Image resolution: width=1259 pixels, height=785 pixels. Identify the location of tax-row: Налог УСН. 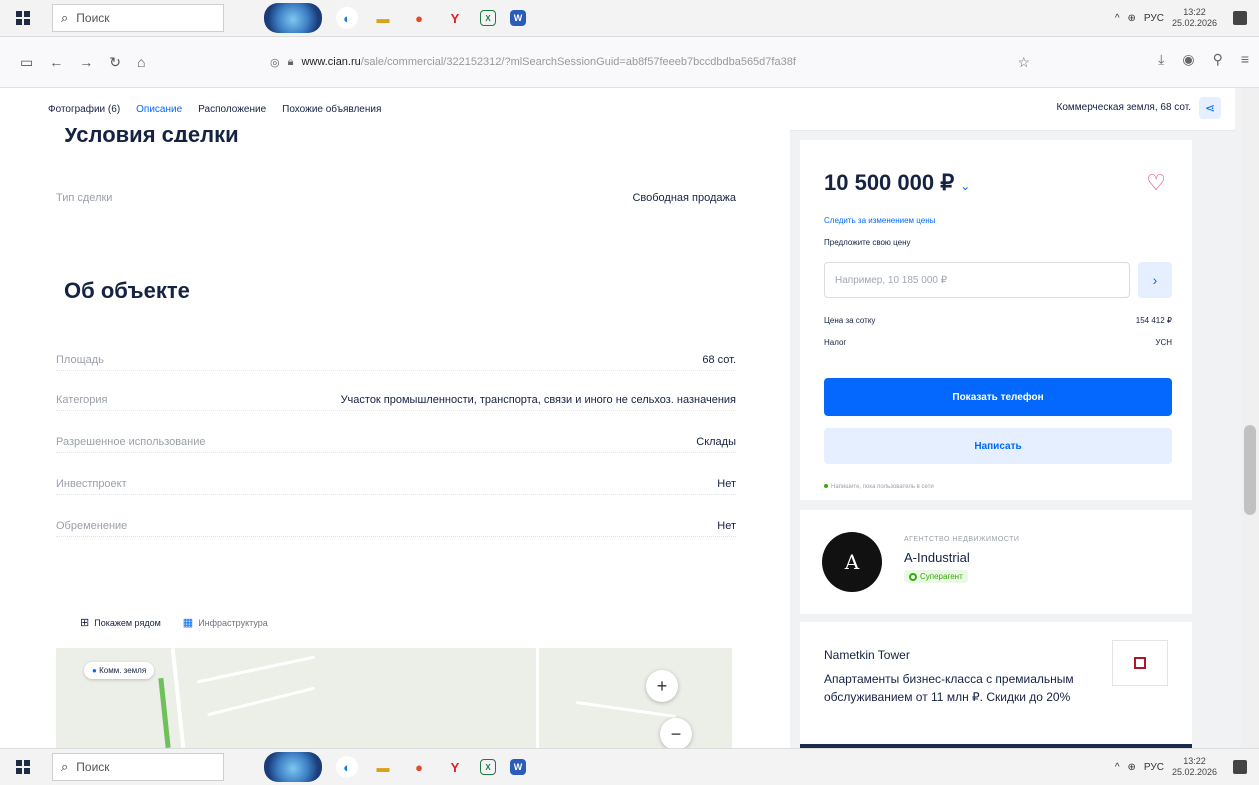
(998, 344).